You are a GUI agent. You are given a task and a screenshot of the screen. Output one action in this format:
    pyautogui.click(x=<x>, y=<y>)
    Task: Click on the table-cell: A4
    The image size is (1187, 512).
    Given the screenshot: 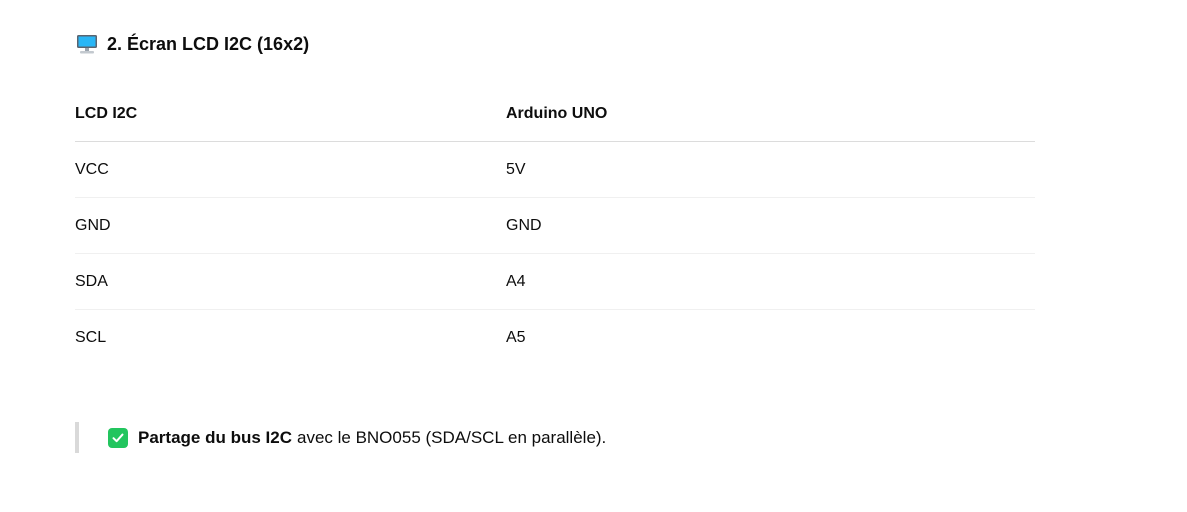 What is the action you would take?
    pyautogui.click(x=770, y=281)
    